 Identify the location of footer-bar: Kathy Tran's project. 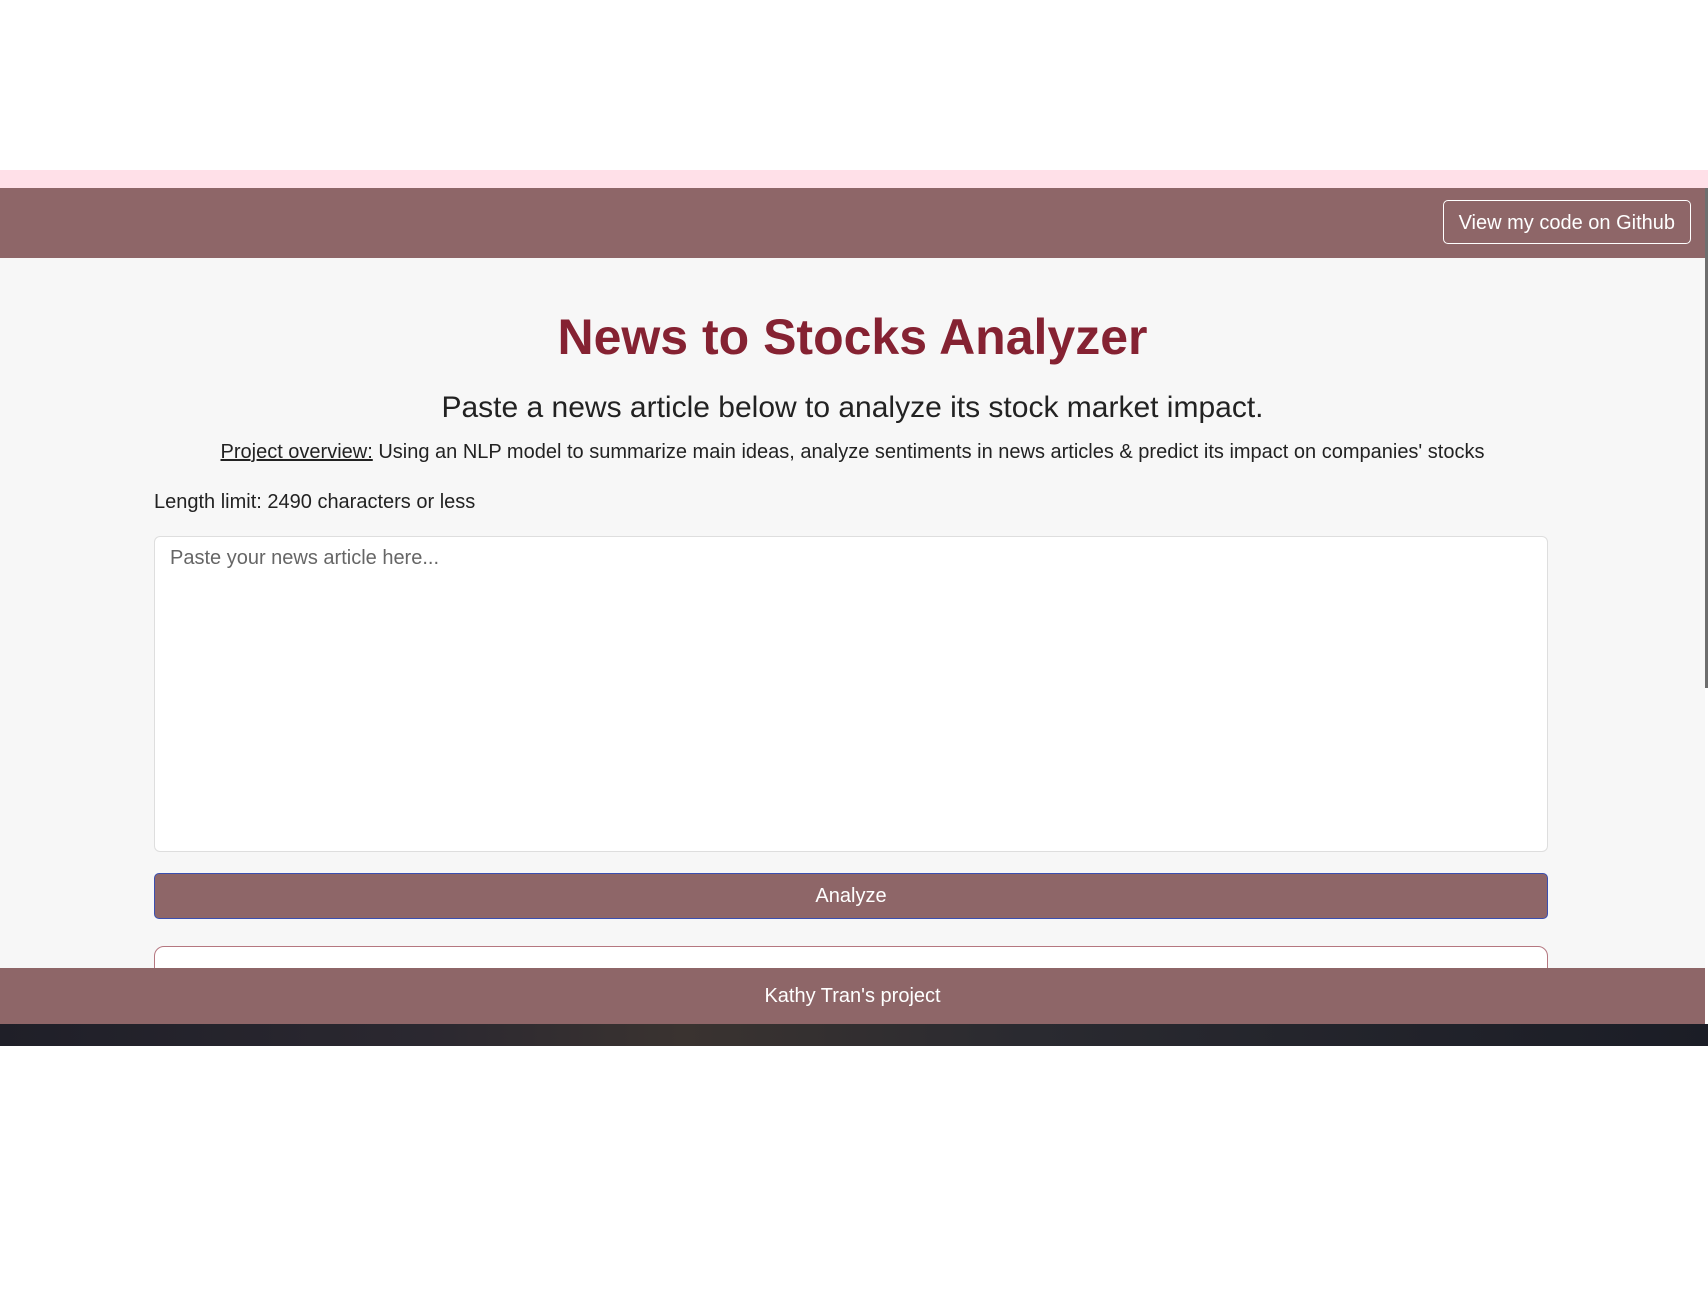
(852, 996).